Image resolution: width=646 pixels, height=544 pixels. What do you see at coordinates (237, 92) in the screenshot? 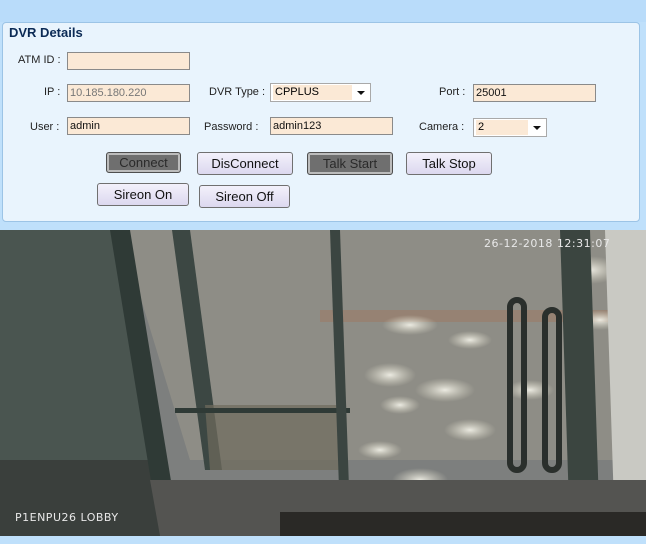
I see `dvr-type-label: DVR Type :` at bounding box center [237, 92].